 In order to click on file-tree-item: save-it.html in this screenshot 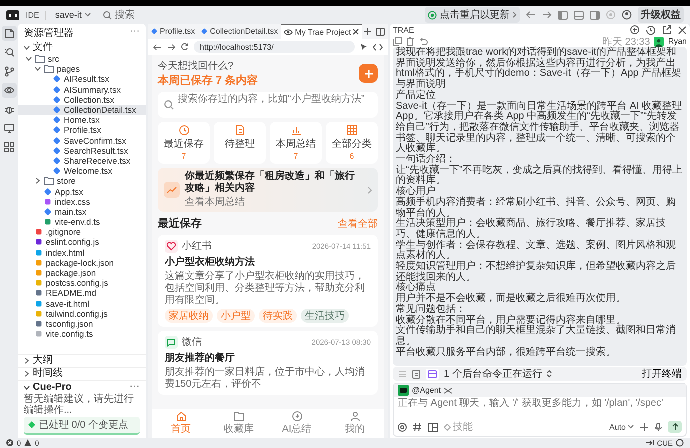, I will do `click(82, 303)`.